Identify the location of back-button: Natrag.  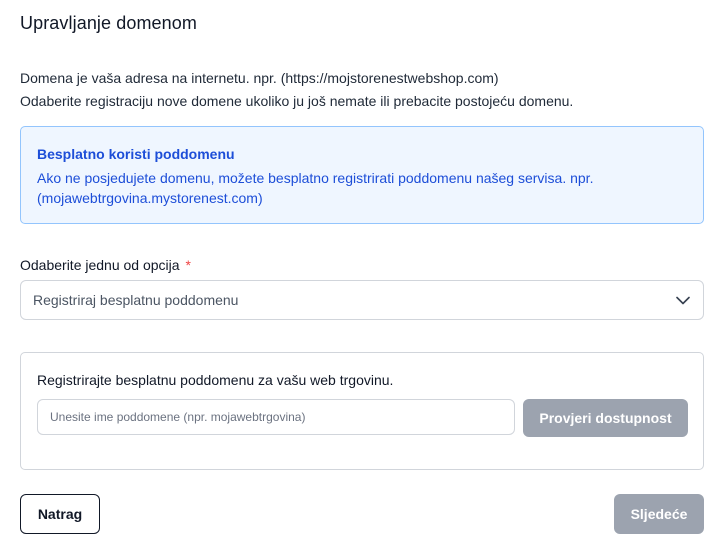
(60, 514).